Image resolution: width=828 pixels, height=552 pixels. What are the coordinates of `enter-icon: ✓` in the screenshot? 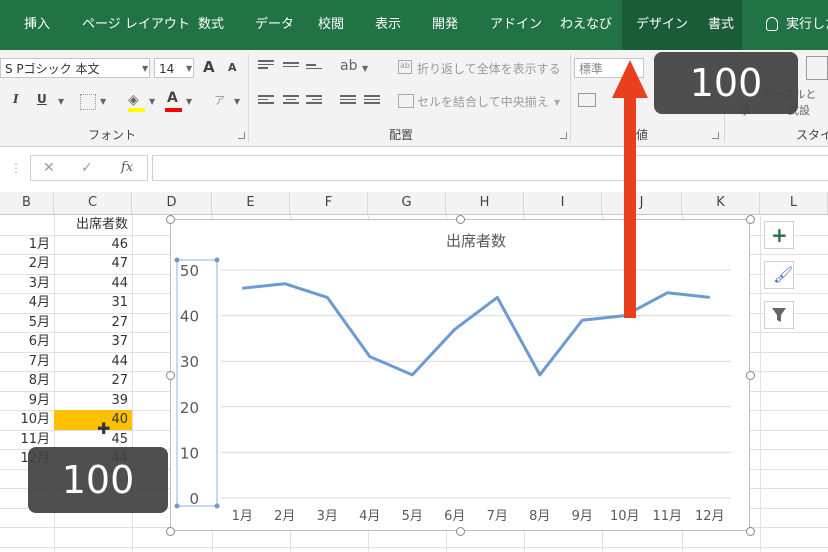 It's located at (87, 168).